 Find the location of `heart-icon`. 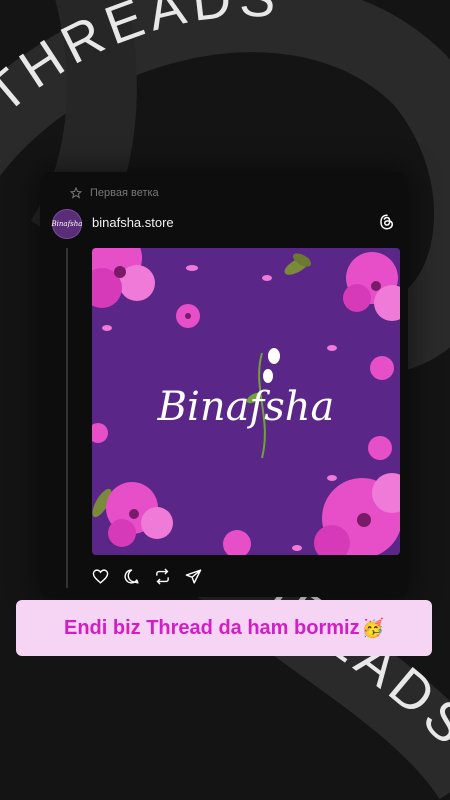

heart-icon is located at coordinates (100, 576).